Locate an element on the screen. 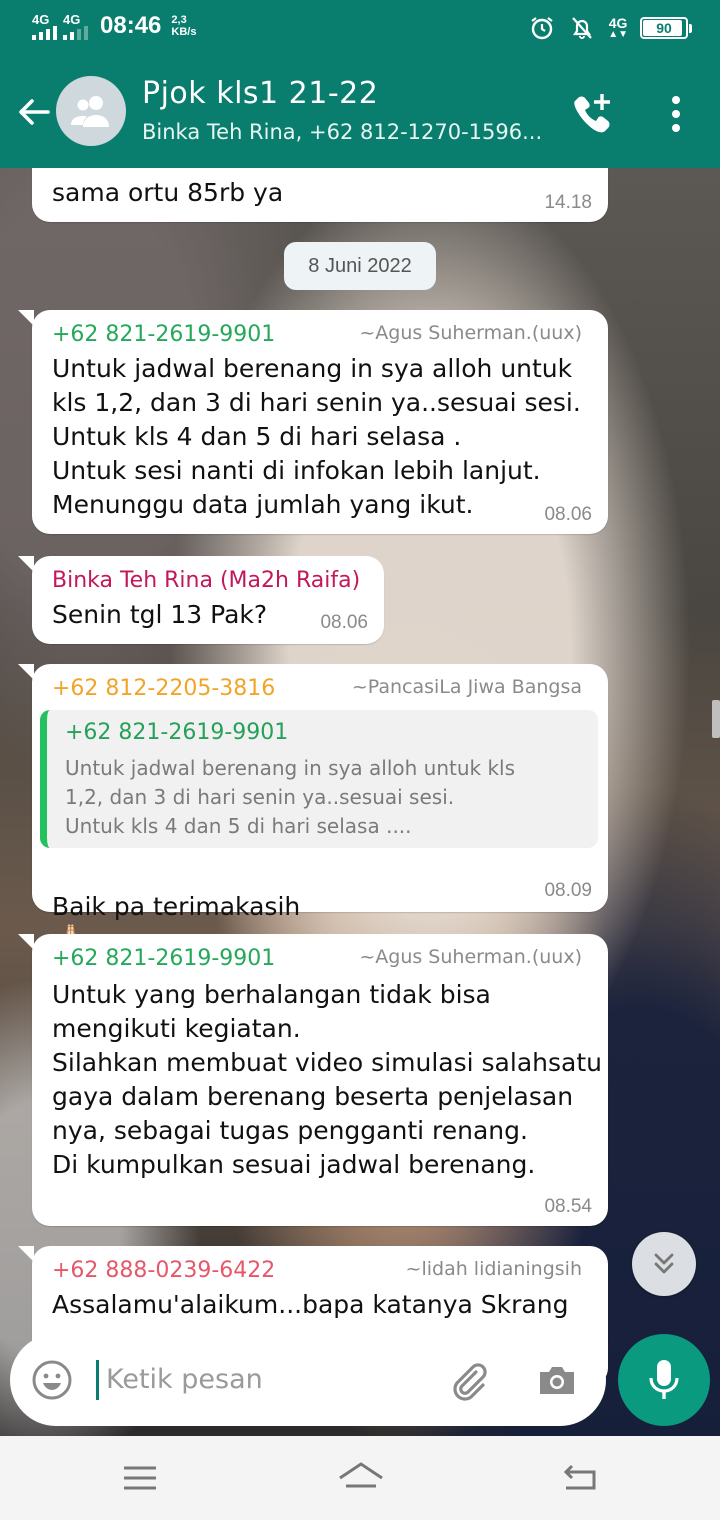 This screenshot has height=1520, width=720. system-nav-bar is located at coordinates (360, 1478).